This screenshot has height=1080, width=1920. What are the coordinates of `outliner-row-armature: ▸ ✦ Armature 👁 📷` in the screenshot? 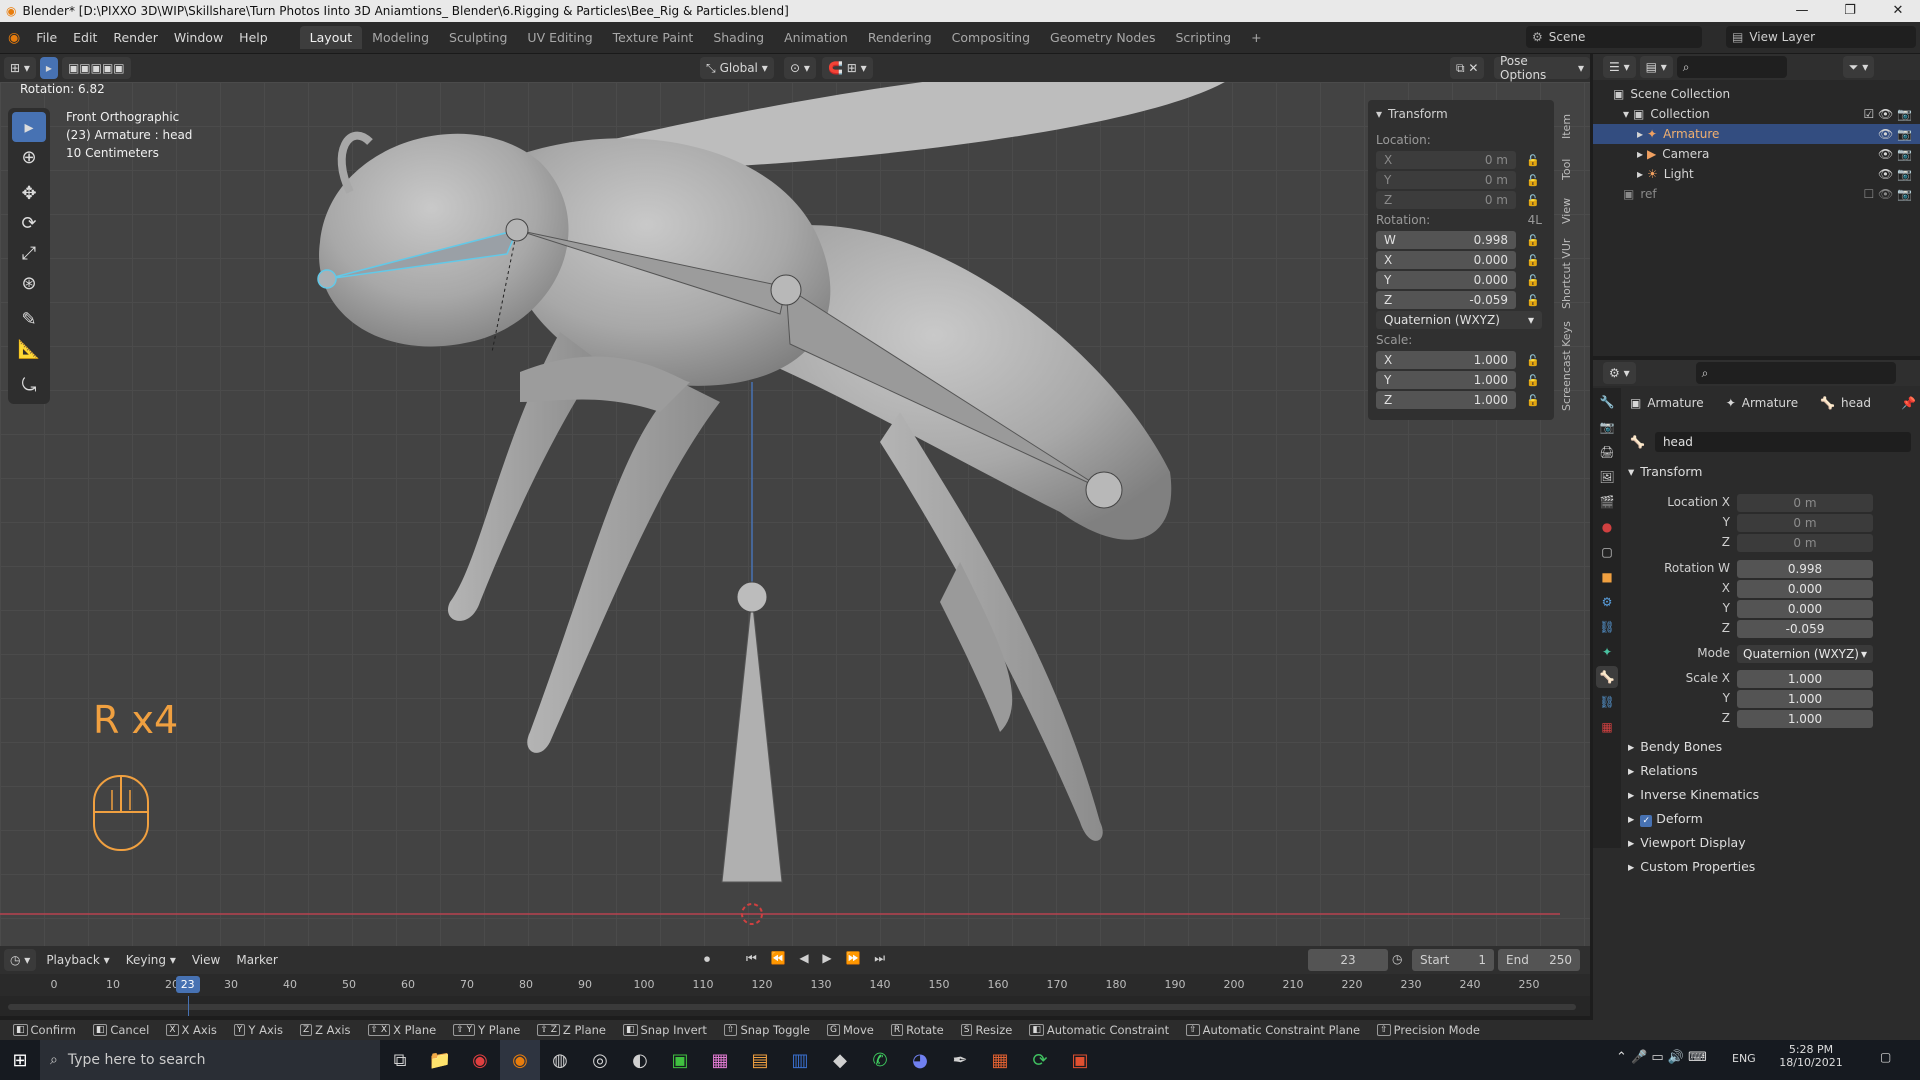 It's located at (1756, 134).